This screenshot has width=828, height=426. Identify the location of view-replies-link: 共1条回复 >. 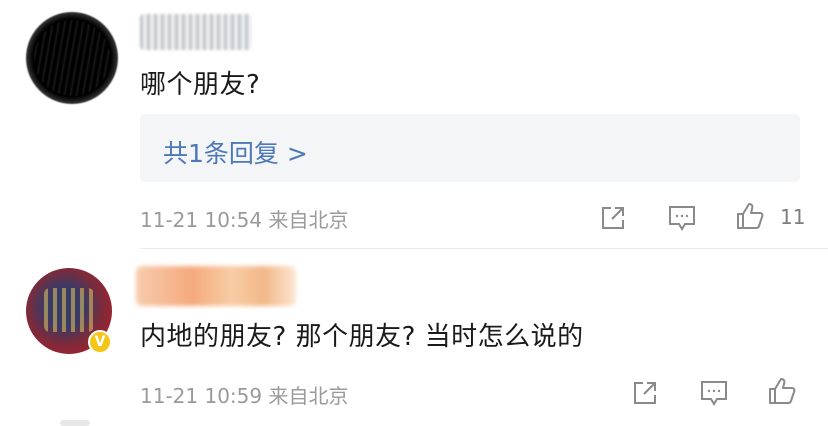
(235, 152).